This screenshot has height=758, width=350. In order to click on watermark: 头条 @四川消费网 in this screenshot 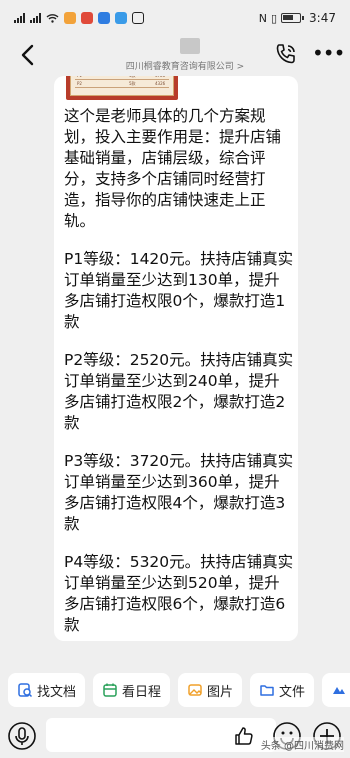, I will do `click(302, 744)`.